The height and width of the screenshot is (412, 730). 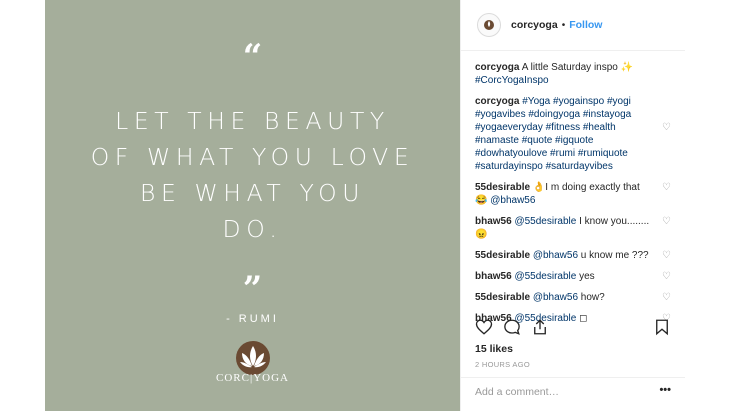 What do you see at coordinates (614, 255) in the screenshot?
I see `comment-text: u know me ???` at bounding box center [614, 255].